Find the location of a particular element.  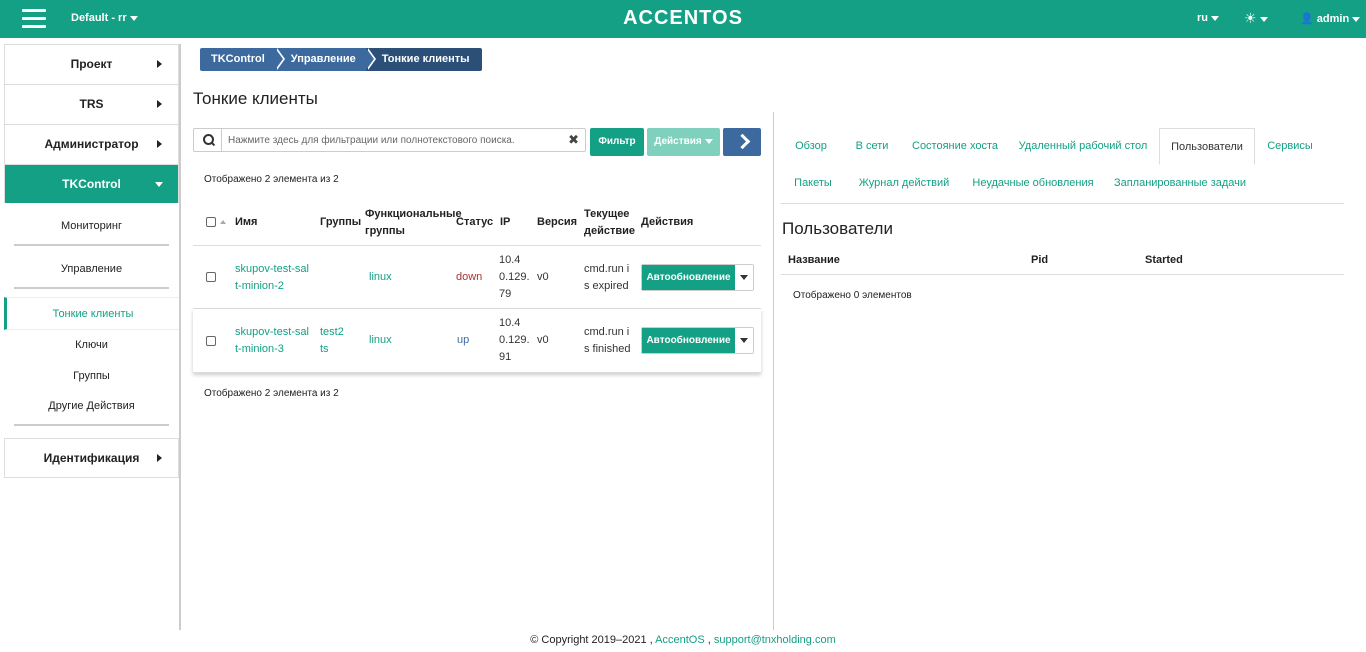

col-header-name: Имя is located at coordinates (246, 222).